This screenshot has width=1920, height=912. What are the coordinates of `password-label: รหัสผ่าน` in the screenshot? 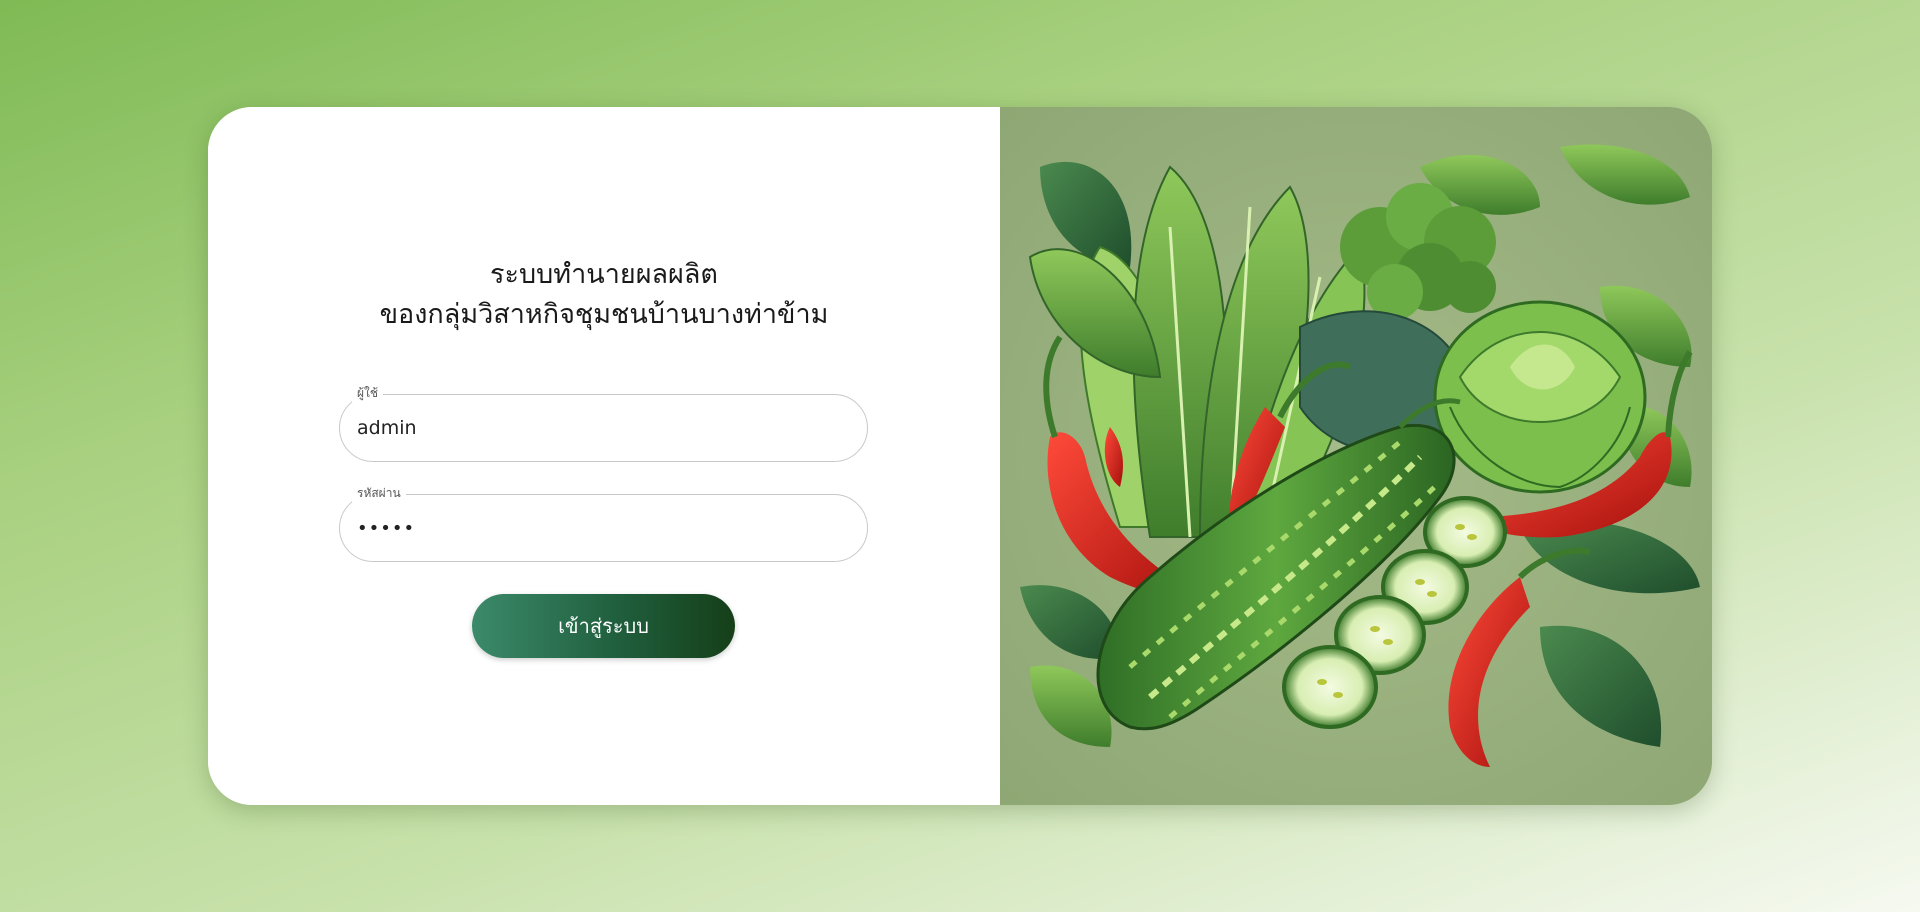 It's located at (379, 493).